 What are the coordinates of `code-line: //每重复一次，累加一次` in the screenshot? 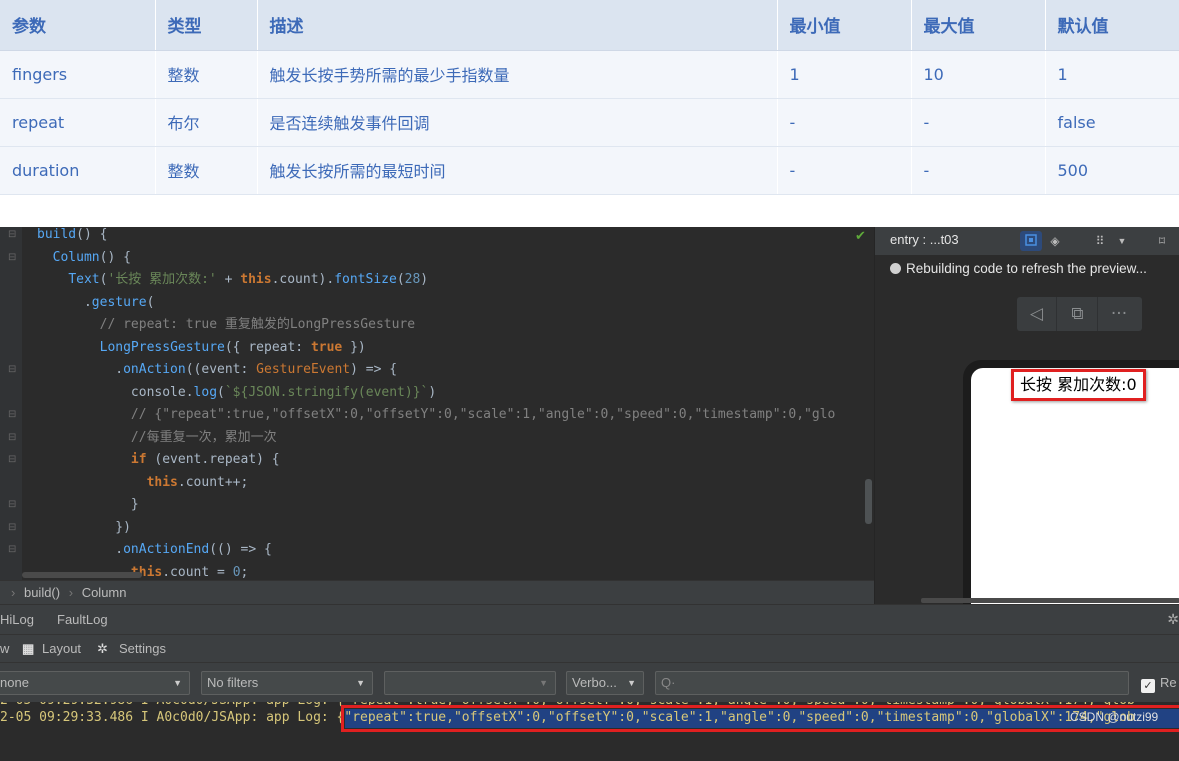 It's located at (157, 438).